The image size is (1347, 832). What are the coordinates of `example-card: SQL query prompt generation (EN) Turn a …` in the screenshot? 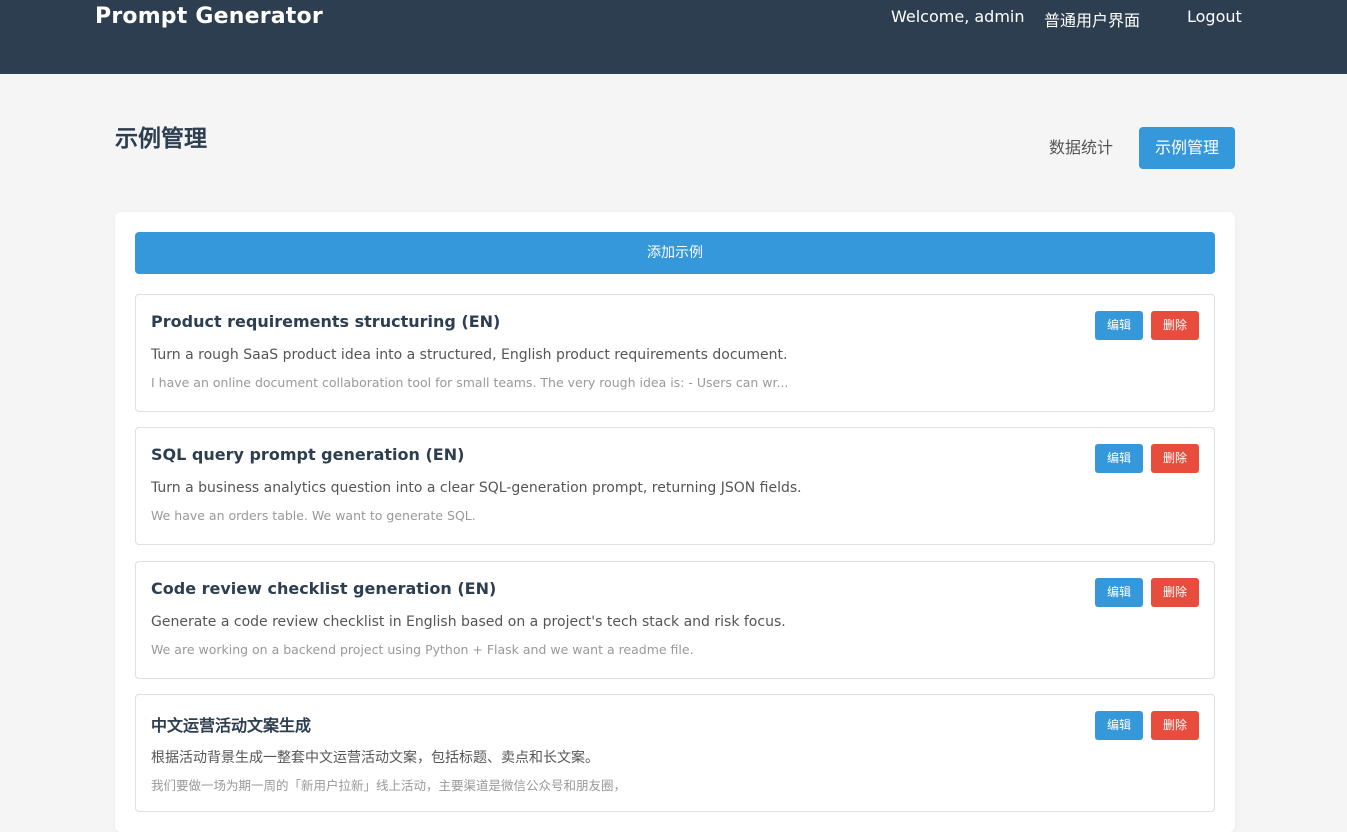 It's located at (675, 486).